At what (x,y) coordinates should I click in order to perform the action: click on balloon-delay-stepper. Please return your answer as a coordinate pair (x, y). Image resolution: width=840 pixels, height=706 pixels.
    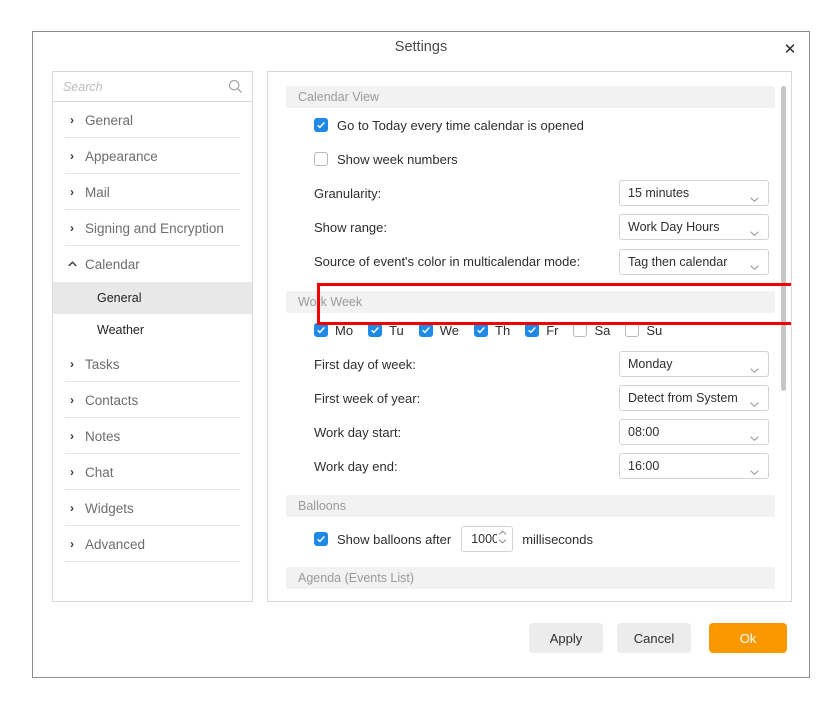
    Looking at the image, I should click on (487, 539).